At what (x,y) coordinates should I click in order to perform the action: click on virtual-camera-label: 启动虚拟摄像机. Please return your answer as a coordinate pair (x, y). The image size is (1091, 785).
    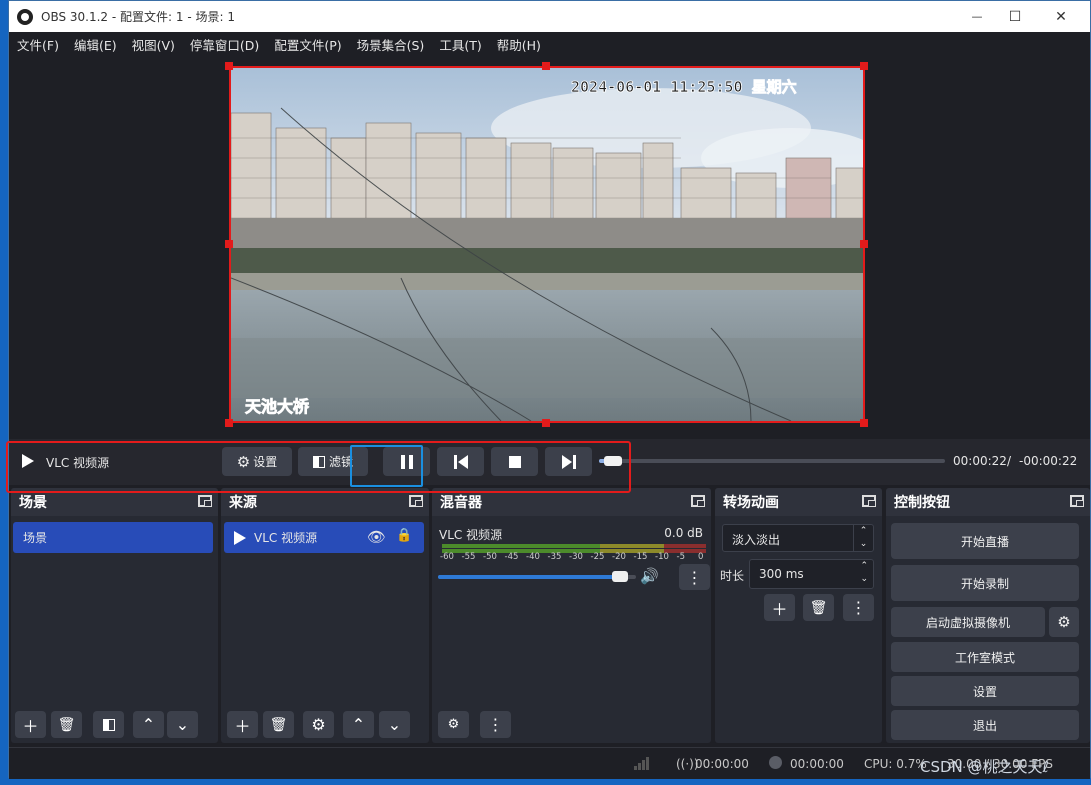
    Looking at the image, I should click on (967, 622).